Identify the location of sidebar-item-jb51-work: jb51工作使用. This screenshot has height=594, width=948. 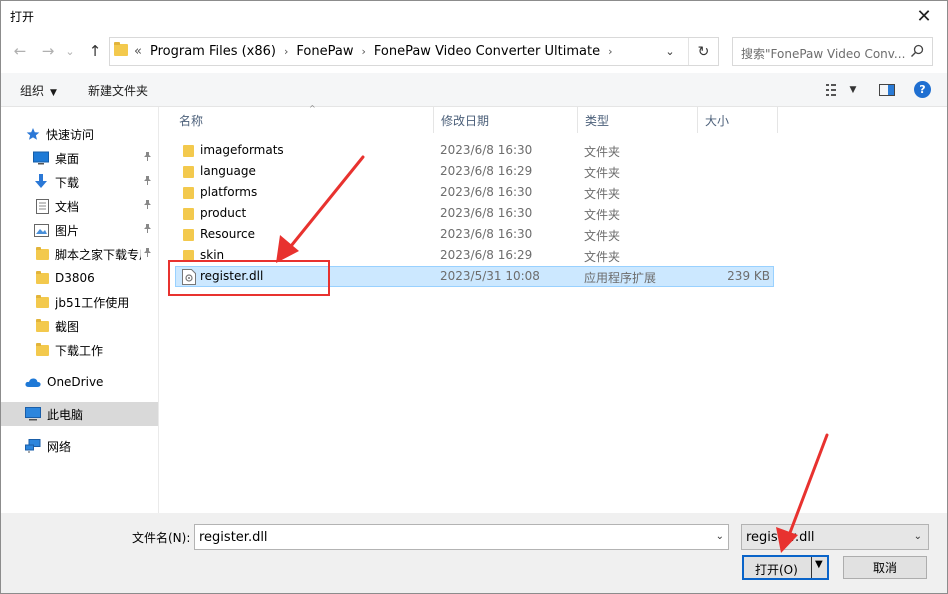
(79, 302).